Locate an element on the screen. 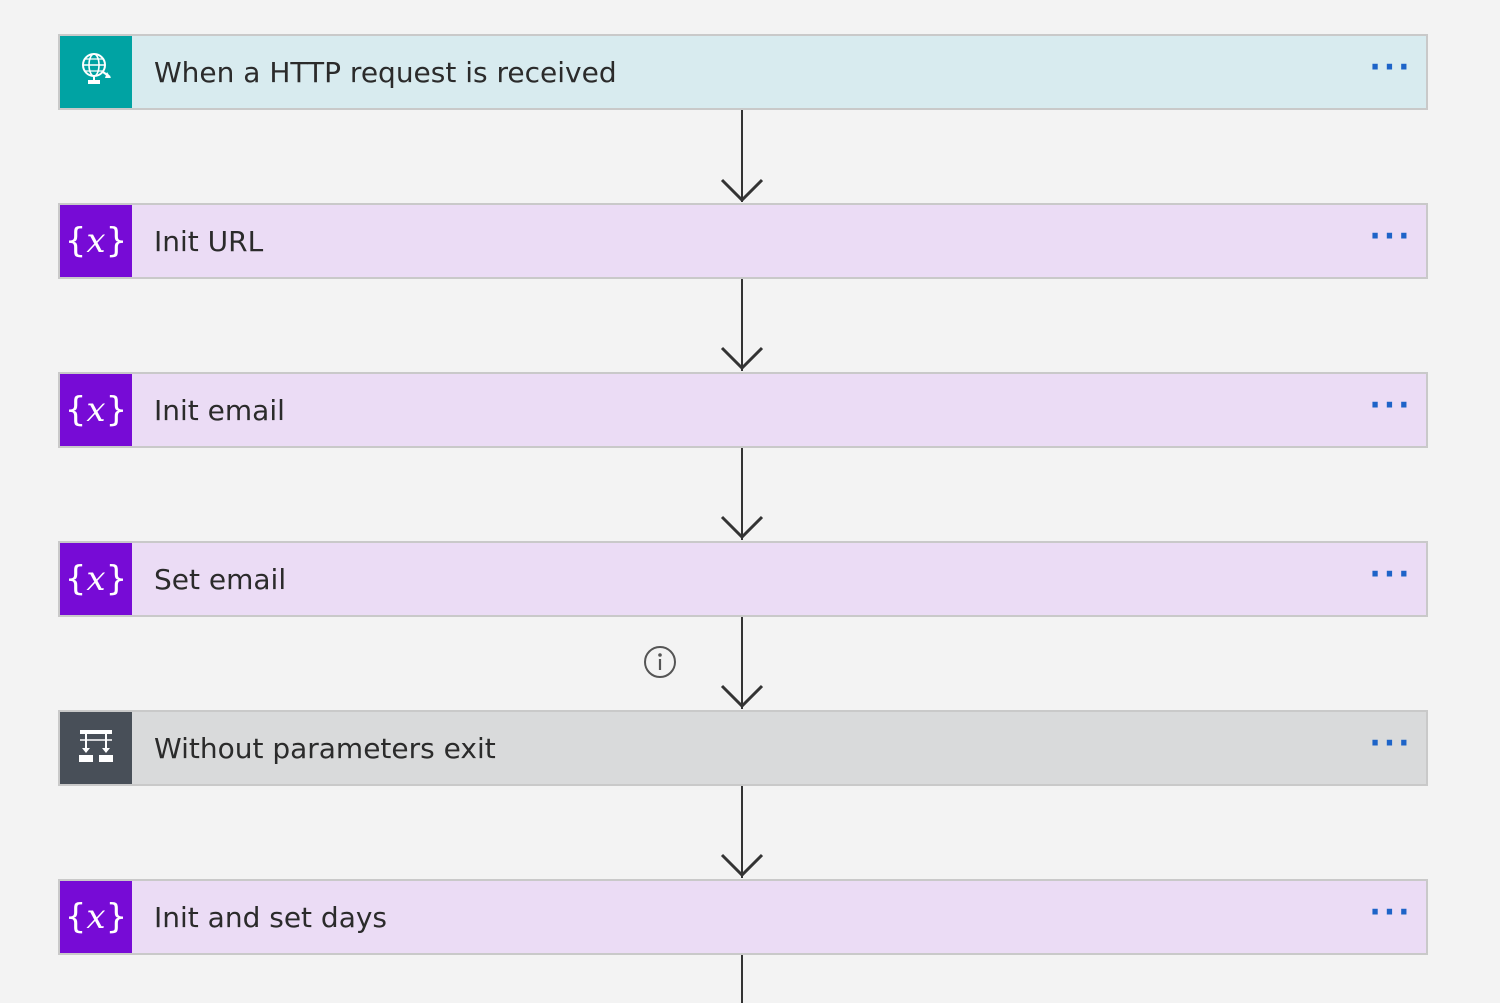  flow-step-http-trigger: When a HTTP request is received ··· is located at coordinates (743, 72).